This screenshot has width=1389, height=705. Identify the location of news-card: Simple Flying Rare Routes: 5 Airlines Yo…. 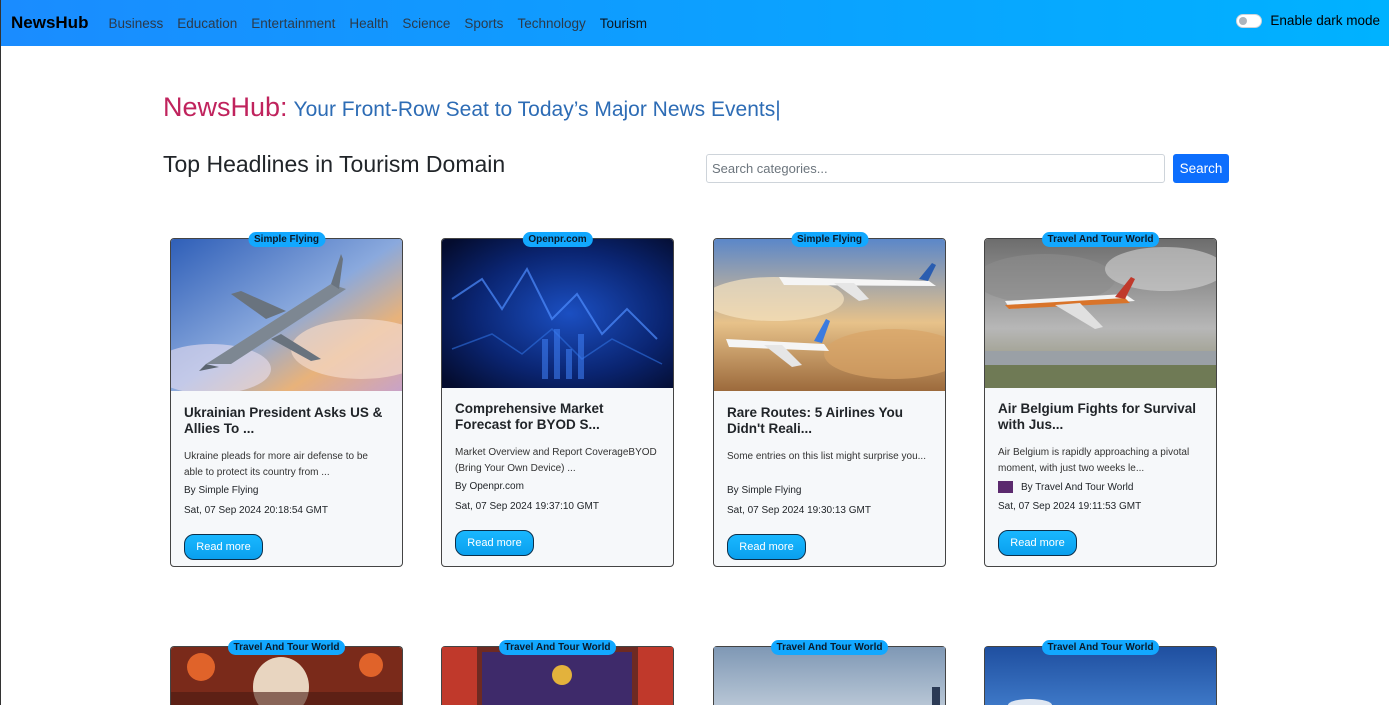
(829, 399).